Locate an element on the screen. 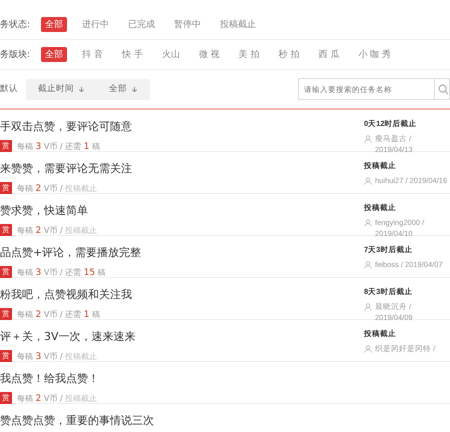 This screenshot has height=432, width=450. filter-option: 快 手 is located at coordinates (132, 54).